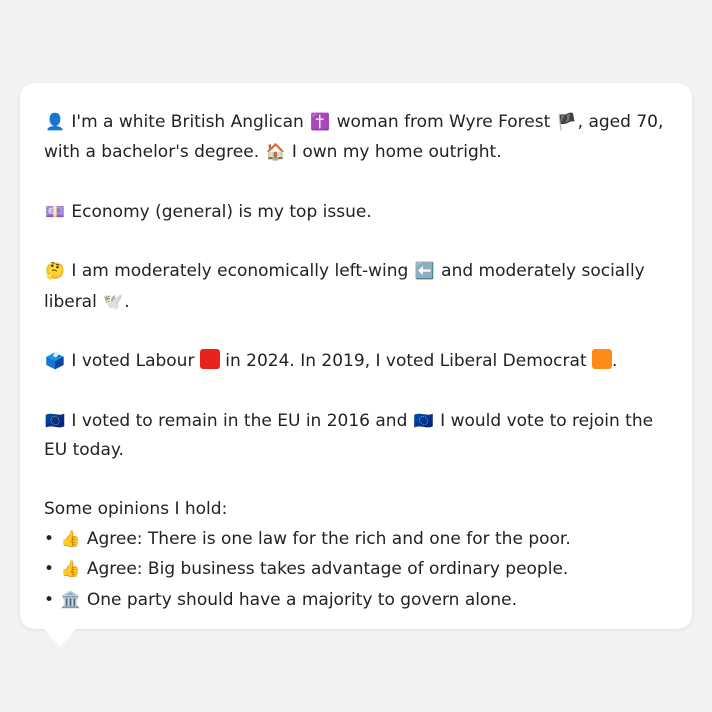 This screenshot has width=712, height=712. I want to click on classical-building-icon: 🏛️, so click(70, 599).